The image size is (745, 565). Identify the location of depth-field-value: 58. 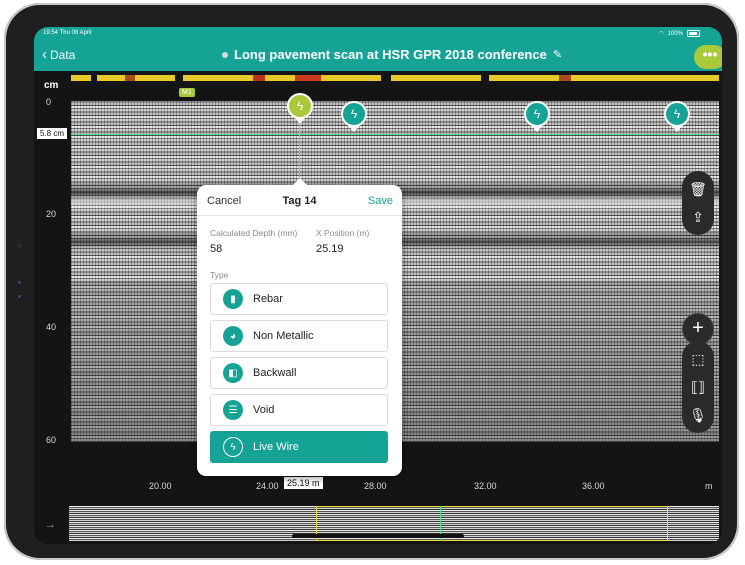
(216, 249).